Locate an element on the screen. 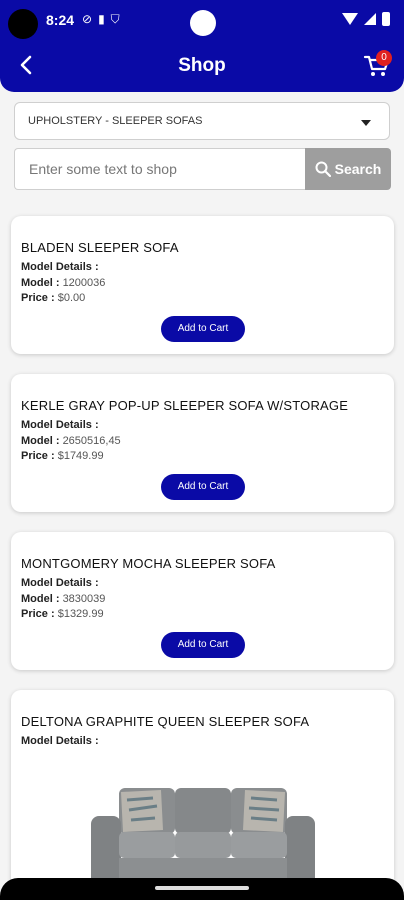  category-dropdown: UPHOLSTERY - SLEEPER SOFAS is located at coordinates (202, 121).